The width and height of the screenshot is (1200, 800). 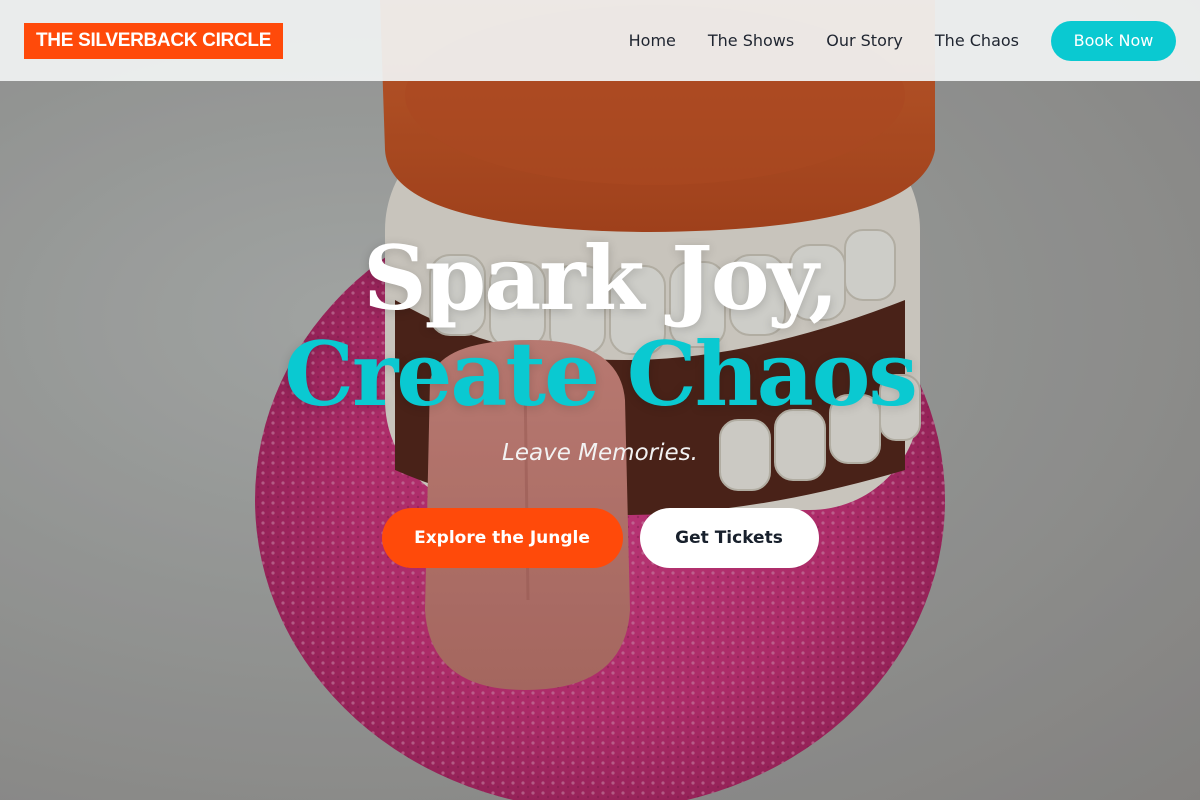 What do you see at coordinates (154, 40) in the screenshot?
I see `brand-logo: THE SILVERBACK CIRCLE` at bounding box center [154, 40].